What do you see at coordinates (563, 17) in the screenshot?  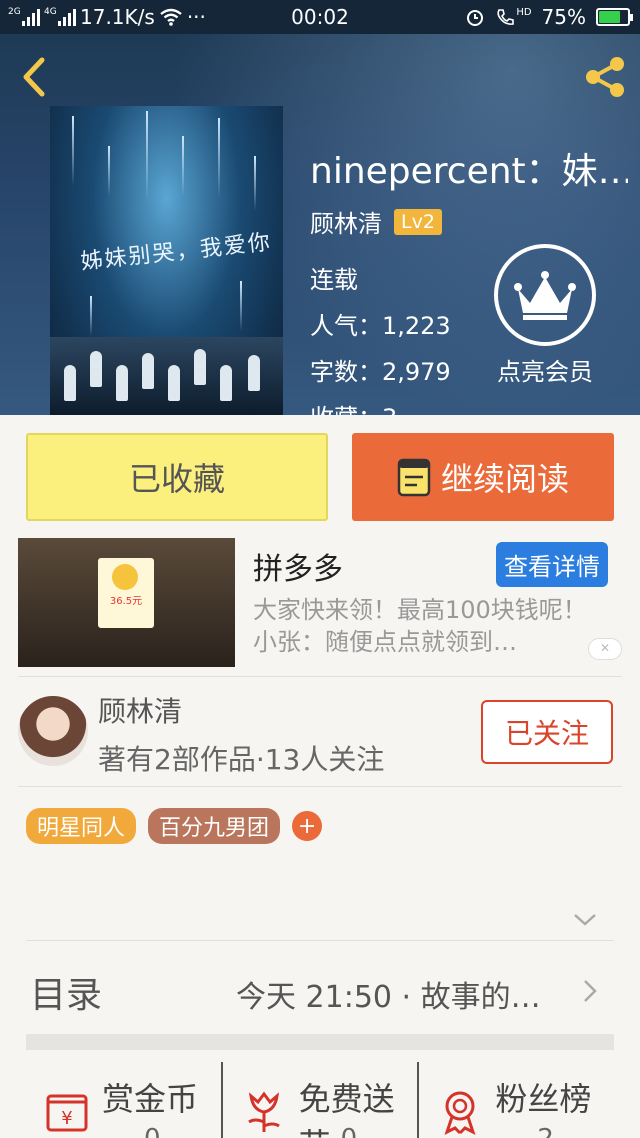 I see `battery-percent: 75%` at bounding box center [563, 17].